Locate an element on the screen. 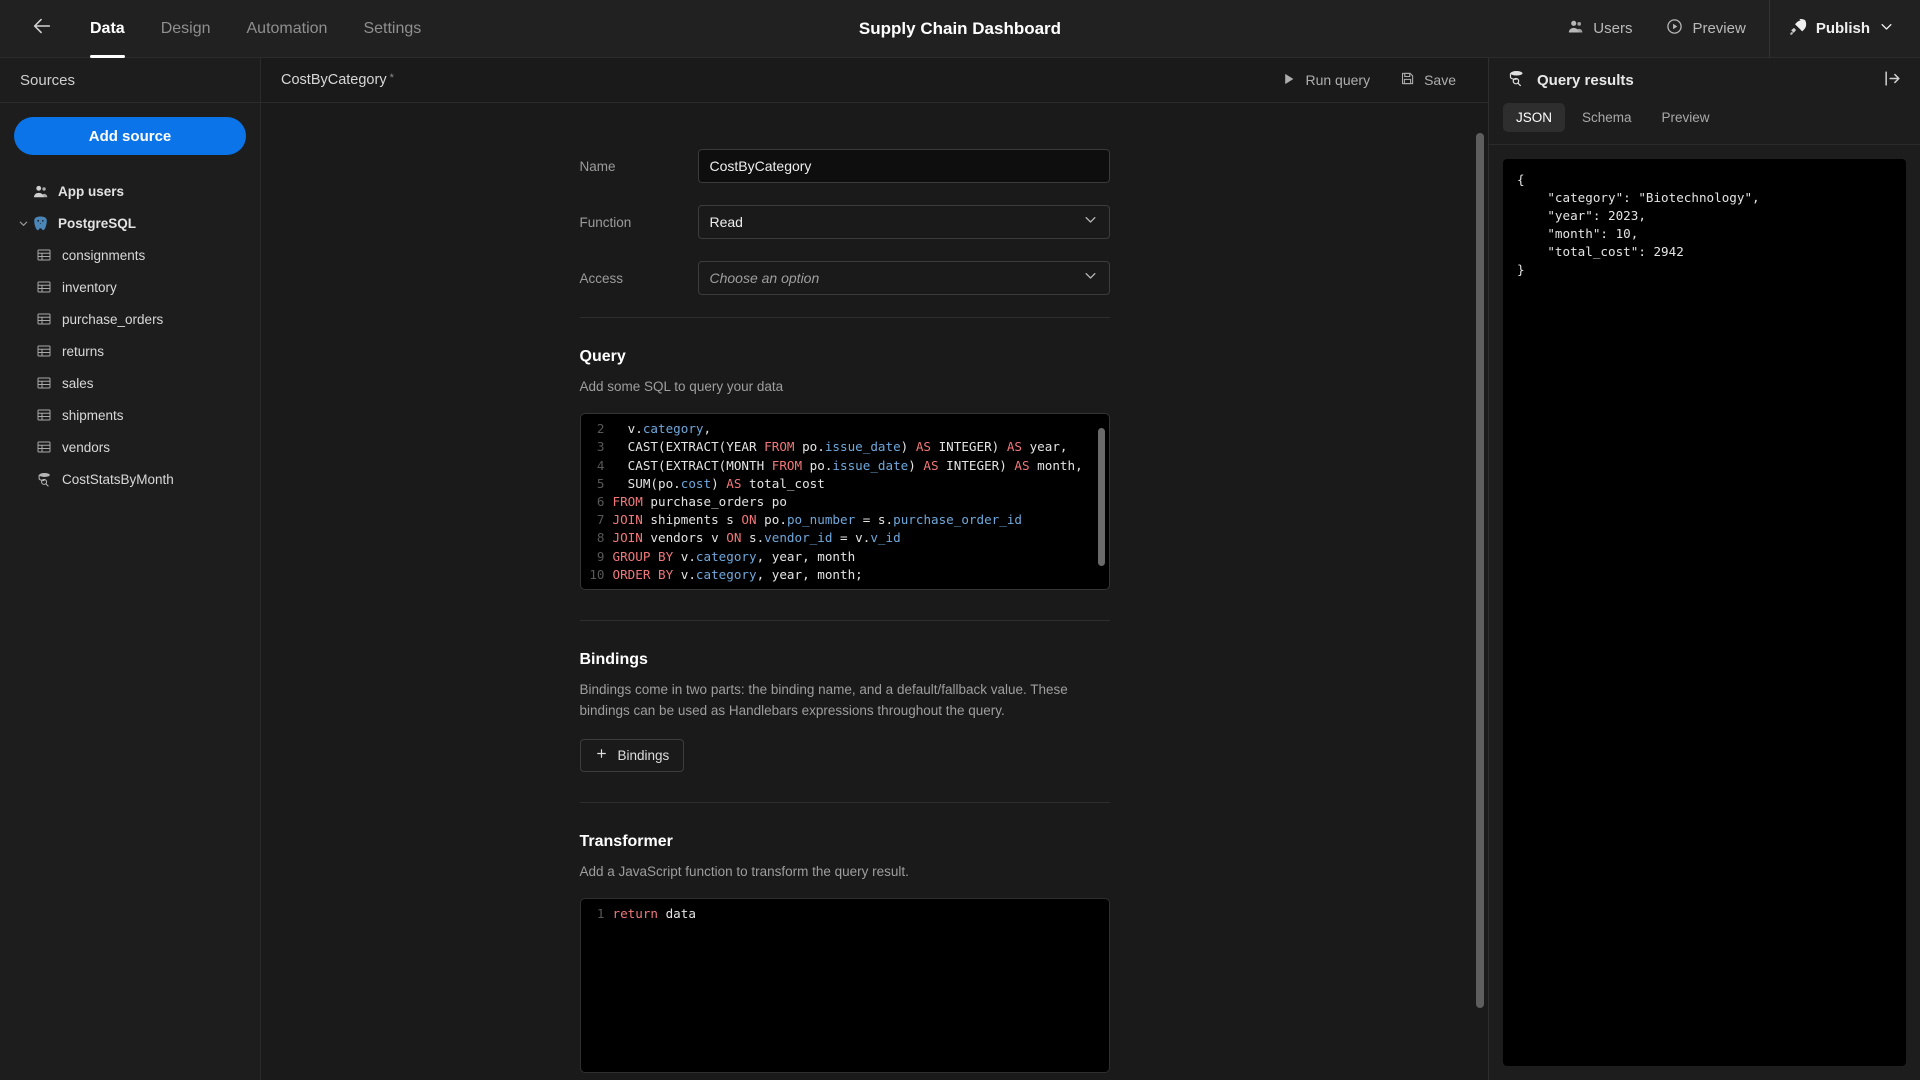 This screenshot has height=1080, width=1920. tab-preview: Preview is located at coordinates (1686, 117).